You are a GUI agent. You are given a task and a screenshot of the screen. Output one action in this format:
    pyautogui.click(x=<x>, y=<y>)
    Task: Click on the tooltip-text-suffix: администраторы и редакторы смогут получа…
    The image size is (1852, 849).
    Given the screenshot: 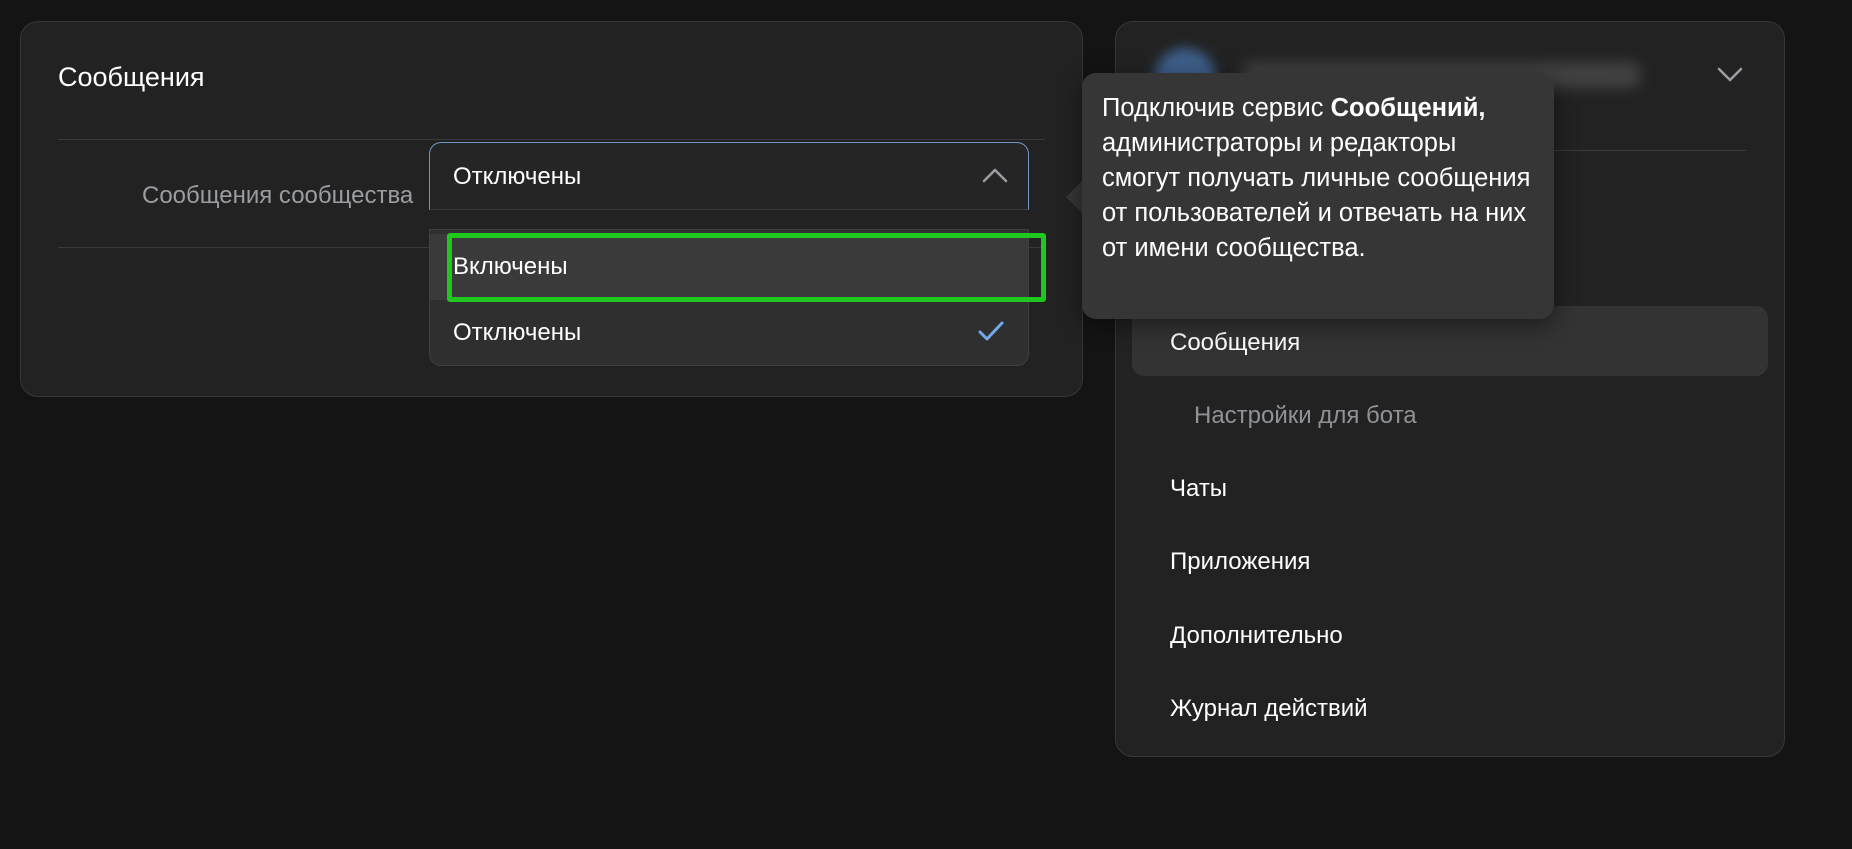 What is the action you would take?
    pyautogui.click(x=1316, y=195)
    